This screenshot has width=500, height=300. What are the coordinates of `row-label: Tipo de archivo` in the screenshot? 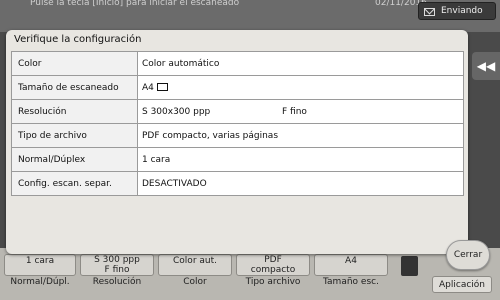 It's located at (75, 135).